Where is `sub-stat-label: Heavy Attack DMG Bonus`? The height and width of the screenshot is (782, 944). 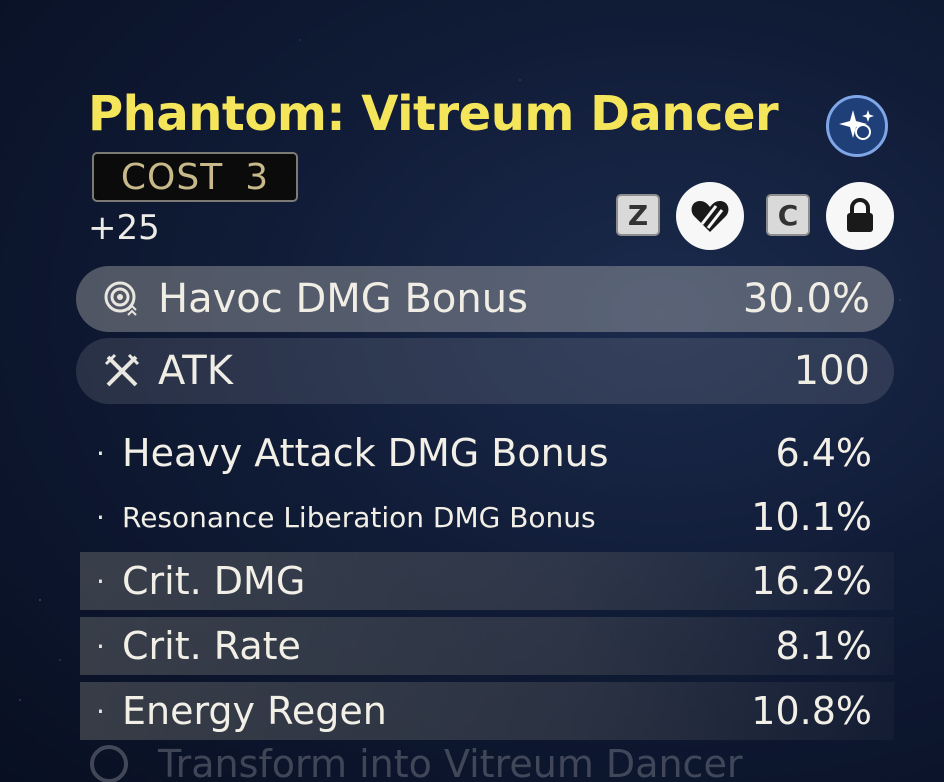 sub-stat-label: Heavy Attack DMG Bonus is located at coordinates (365, 453).